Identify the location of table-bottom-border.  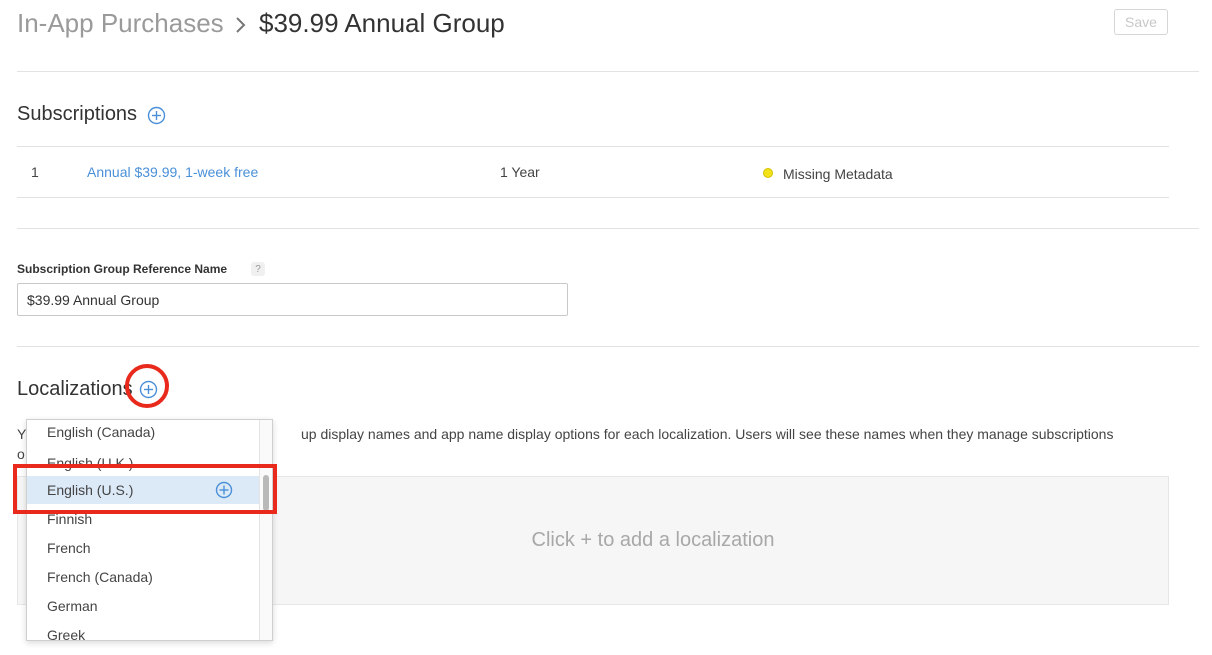
(593, 197).